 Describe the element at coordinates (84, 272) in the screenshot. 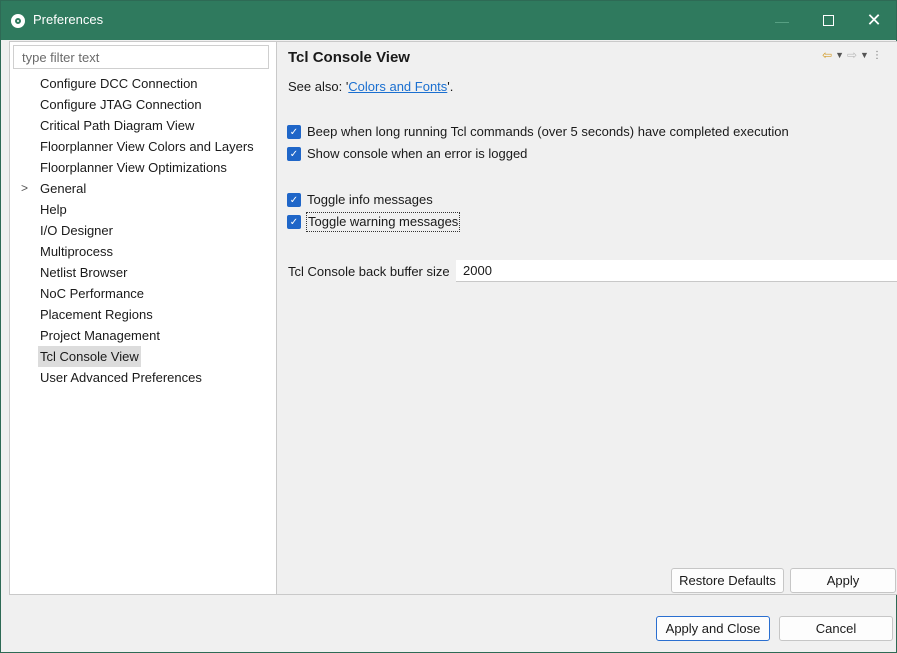

I see `tree-item-label: Netlist Browser` at that location.